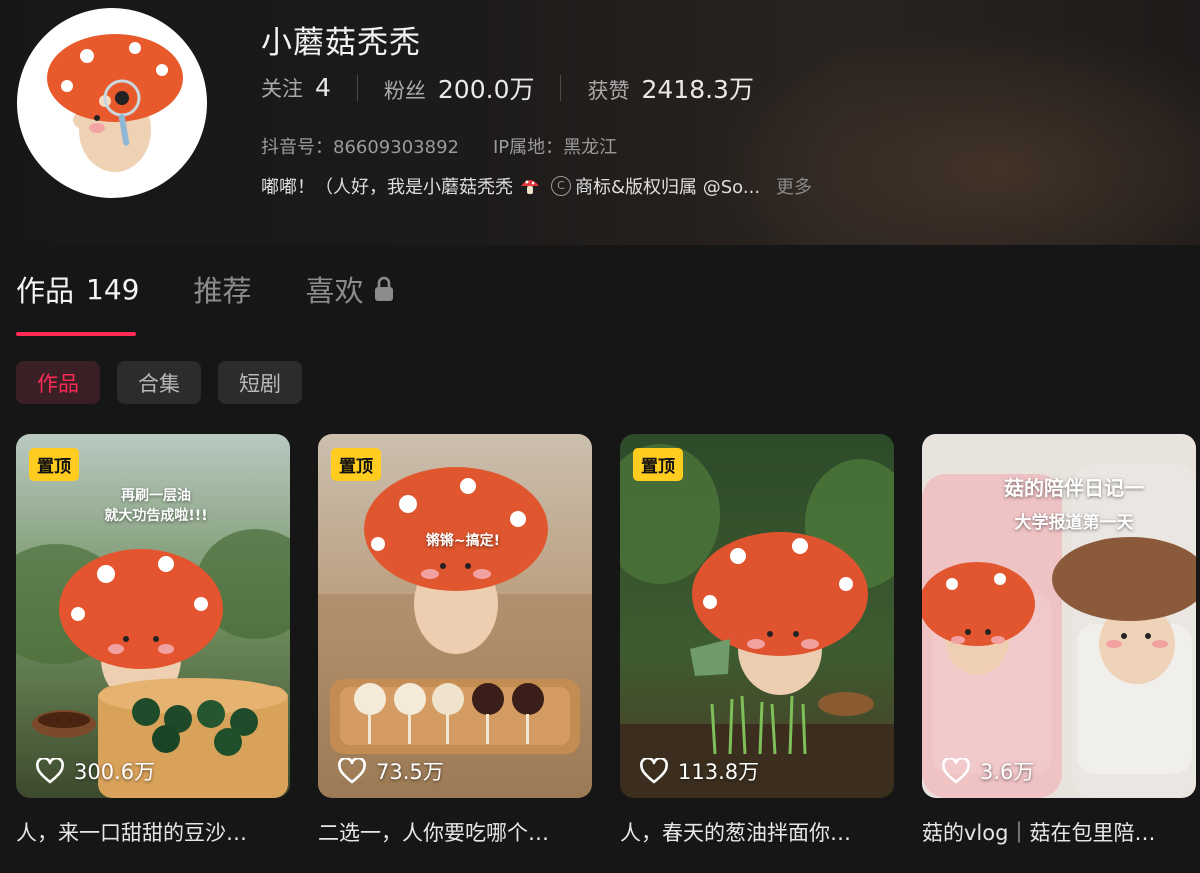 The image size is (1200, 873). What do you see at coordinates (260, 382) in the screenshot?
I see `chip-short-dramas: 短剧` at bounding box center [260, 382].